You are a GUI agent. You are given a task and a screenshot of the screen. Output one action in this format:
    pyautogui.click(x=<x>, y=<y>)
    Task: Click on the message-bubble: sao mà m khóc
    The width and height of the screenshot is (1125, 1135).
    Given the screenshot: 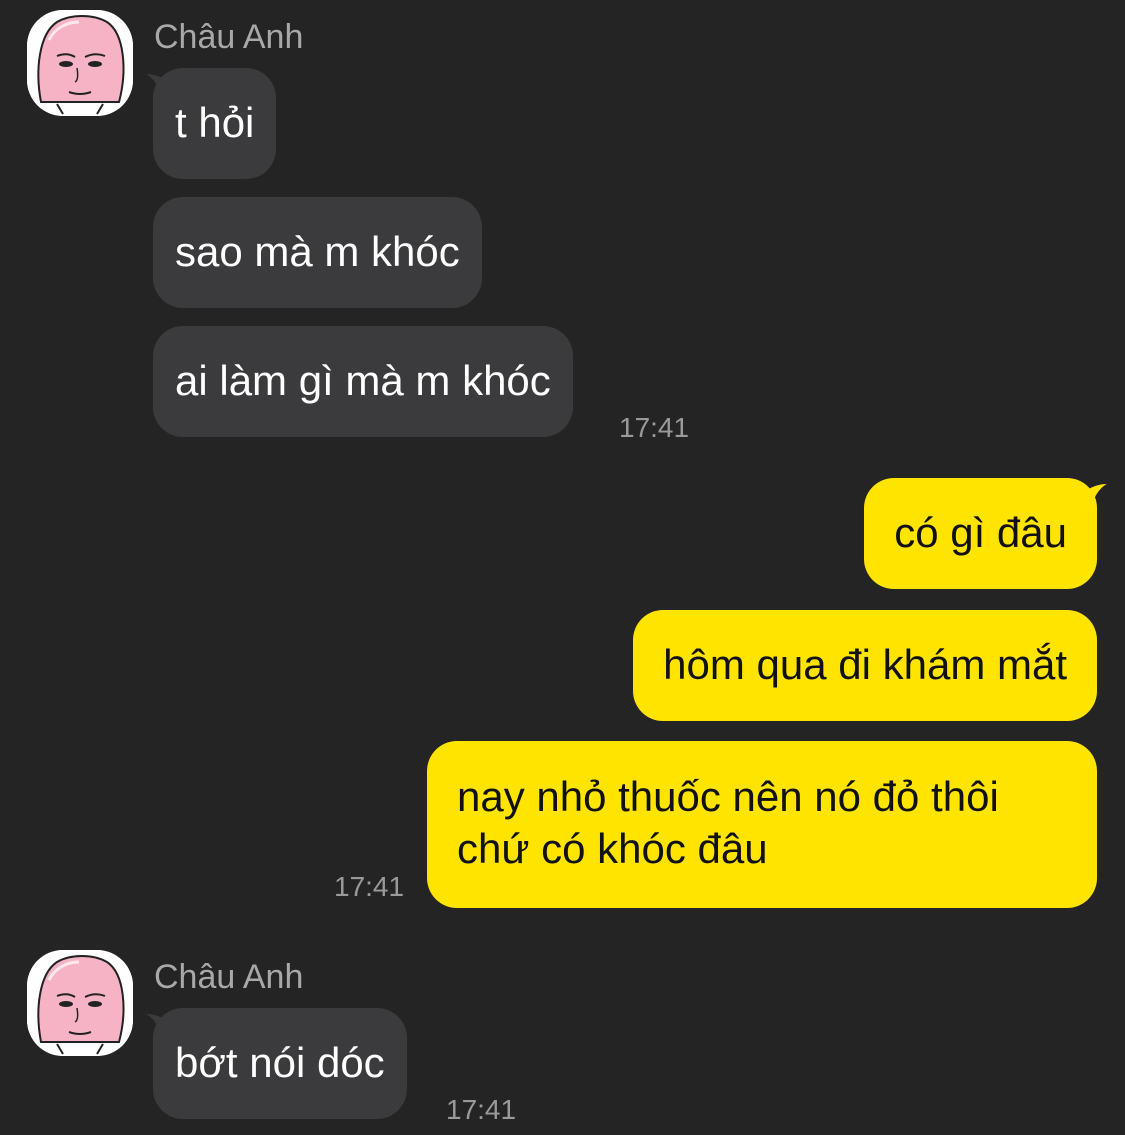 What is the action you would take?
    pyautogui.click(x=317, y=252)
    